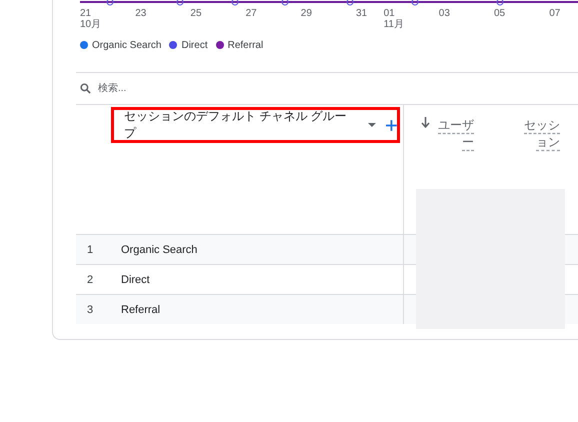 This screenshot has width=578, height=422. What do you see at coordinates (90, 280) in the screenshot?
I see `row-number: 2` at bounding box center [90, 280].